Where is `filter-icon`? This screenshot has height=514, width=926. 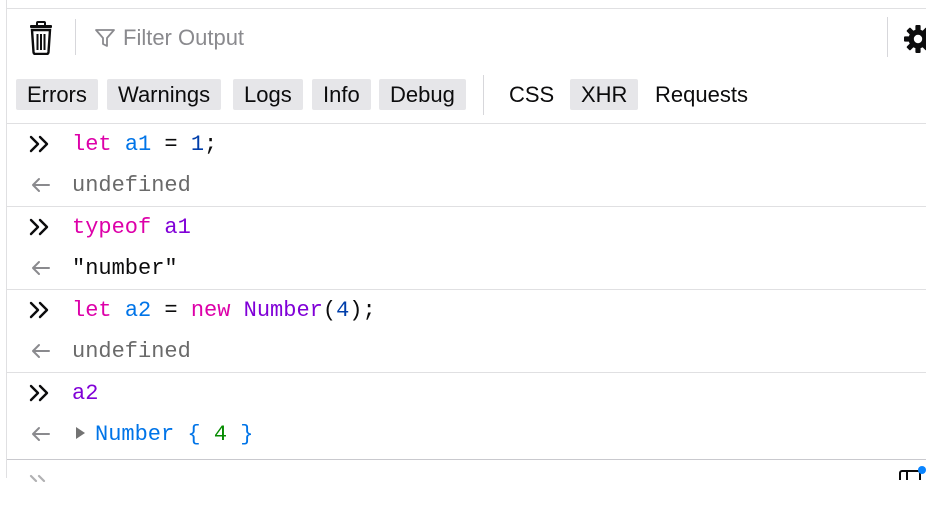
filter-icon is located at coordinates (105, 38).